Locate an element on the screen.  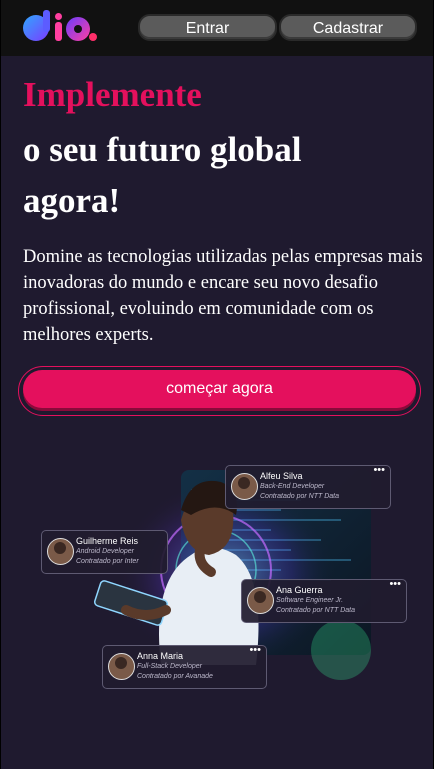
profile-name: Guilherme Reis is located at coordinates (107, 541).